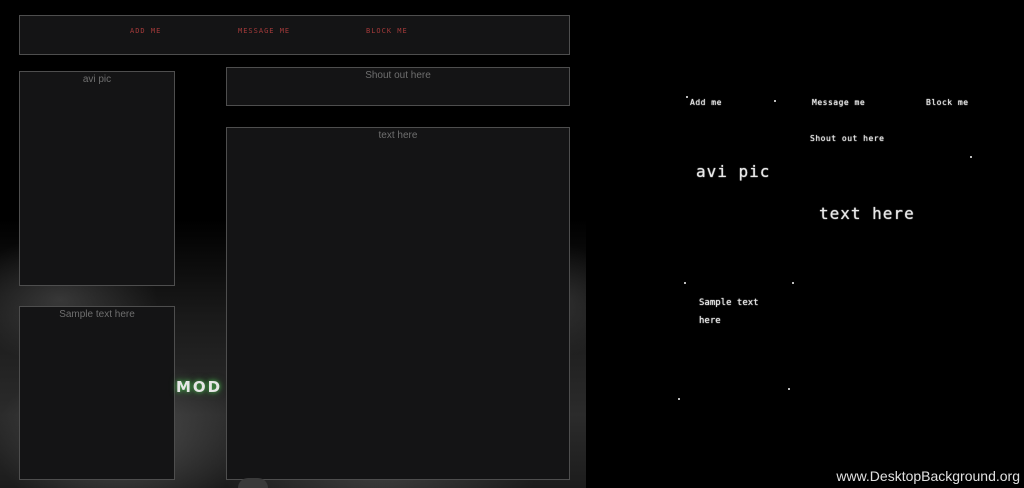 This screenshot has width=1024, height=488. Describe the element at coordinates (710, 321) in the screenshot. I see `preview-sample-line-2: here` at that location.